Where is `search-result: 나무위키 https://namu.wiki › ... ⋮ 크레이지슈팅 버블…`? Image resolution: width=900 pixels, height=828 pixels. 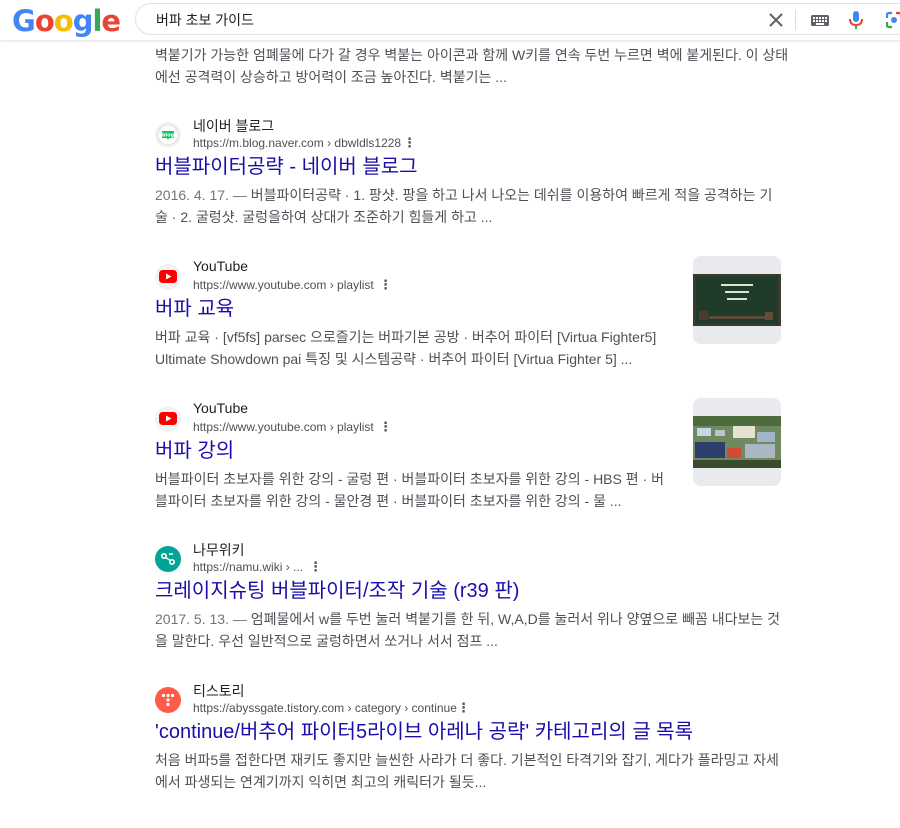 search-result: 나무위키 https://namu.wiki › ... ⋮ 크레이지슈팅 버블… is located at coordinates (475, 595).